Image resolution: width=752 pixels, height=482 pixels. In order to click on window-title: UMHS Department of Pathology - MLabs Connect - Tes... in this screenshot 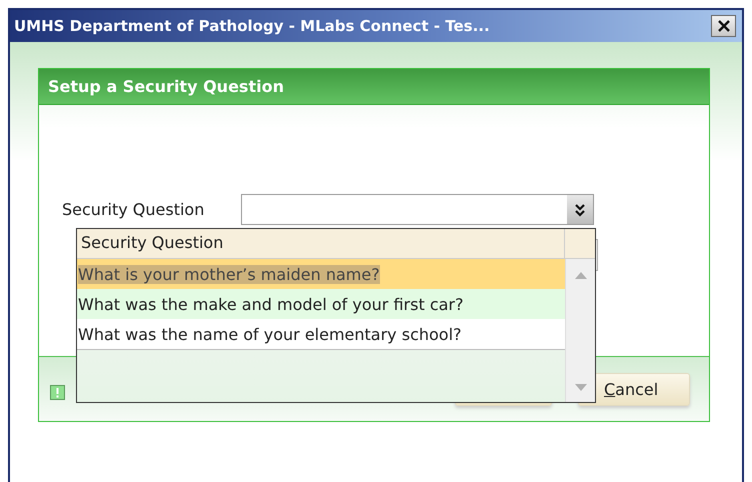, I will do `click(252, 26)`.